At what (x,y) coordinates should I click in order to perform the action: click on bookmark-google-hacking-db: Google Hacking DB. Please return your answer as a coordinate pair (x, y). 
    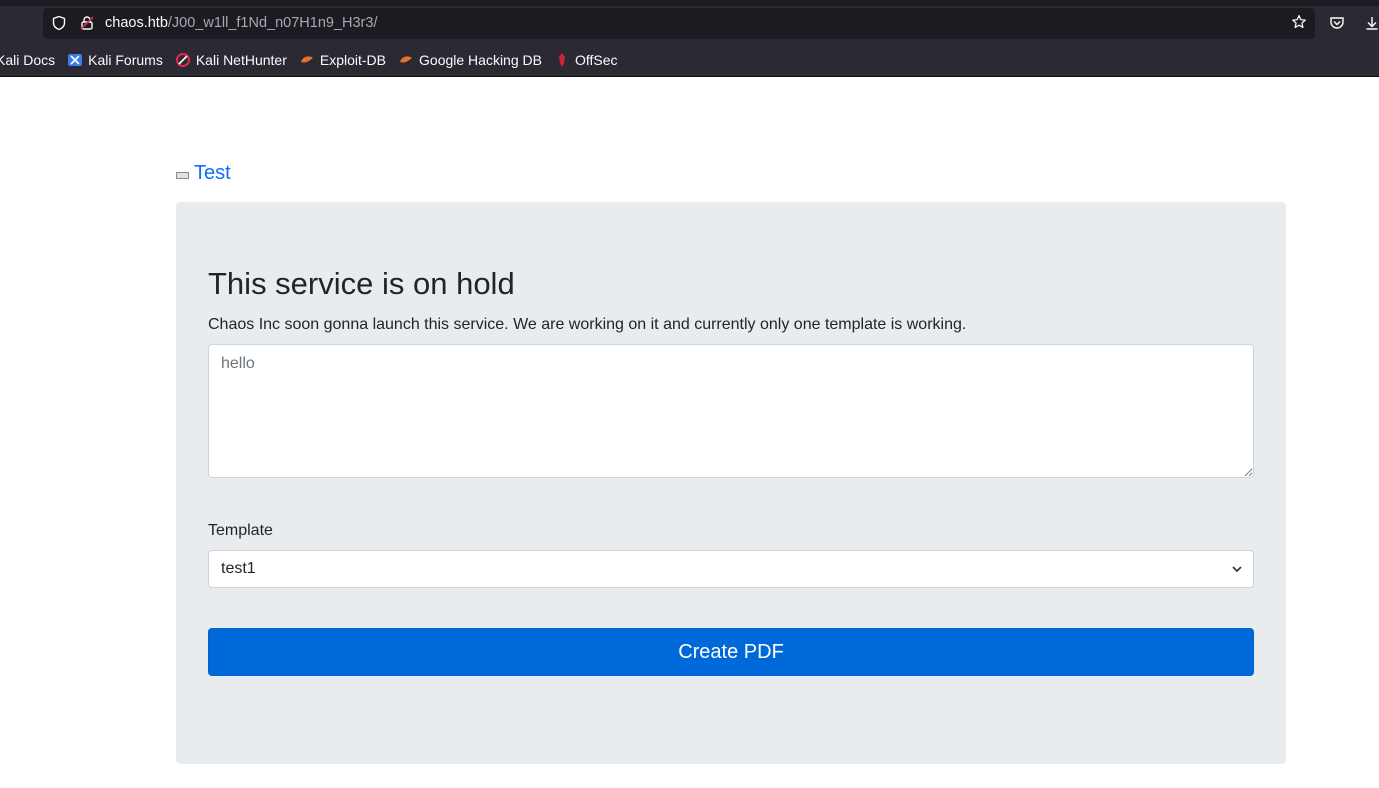
    Looking at the image, I should click on (470, 60).